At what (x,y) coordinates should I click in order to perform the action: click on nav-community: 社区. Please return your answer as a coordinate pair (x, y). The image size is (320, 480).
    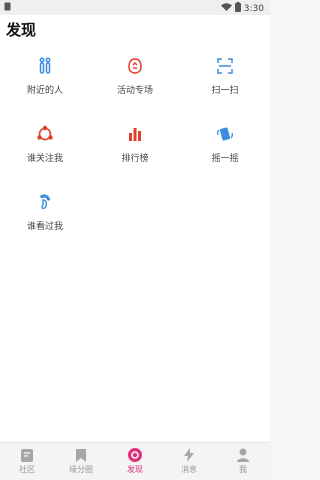
    Looking at the image, I should click on (27, 461).